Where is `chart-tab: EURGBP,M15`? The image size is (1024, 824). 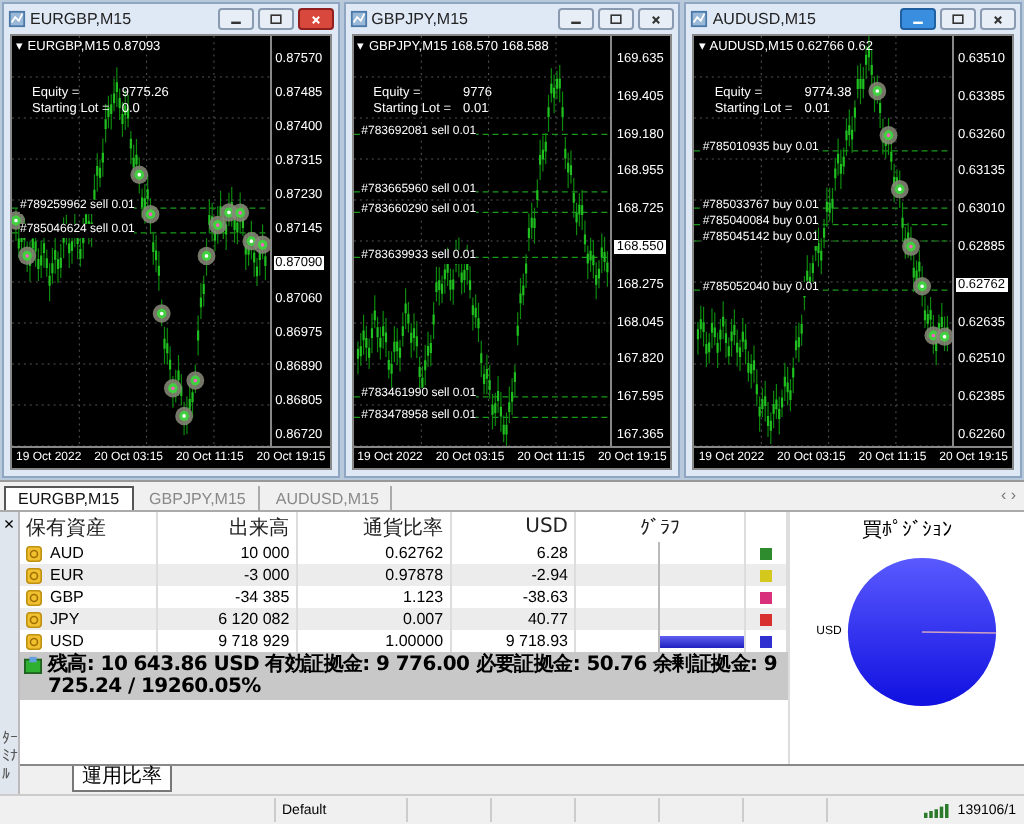 chart-tab: EURGBP,M15 is located at coordinates (69, 498).